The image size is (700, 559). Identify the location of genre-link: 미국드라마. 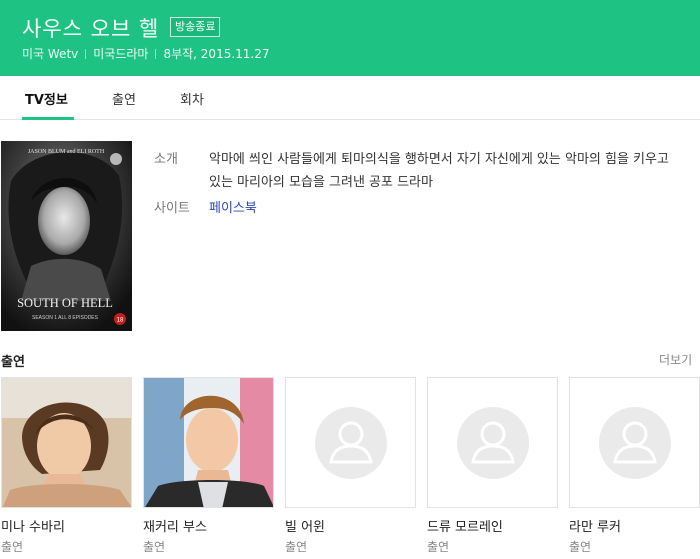
(120, 54).